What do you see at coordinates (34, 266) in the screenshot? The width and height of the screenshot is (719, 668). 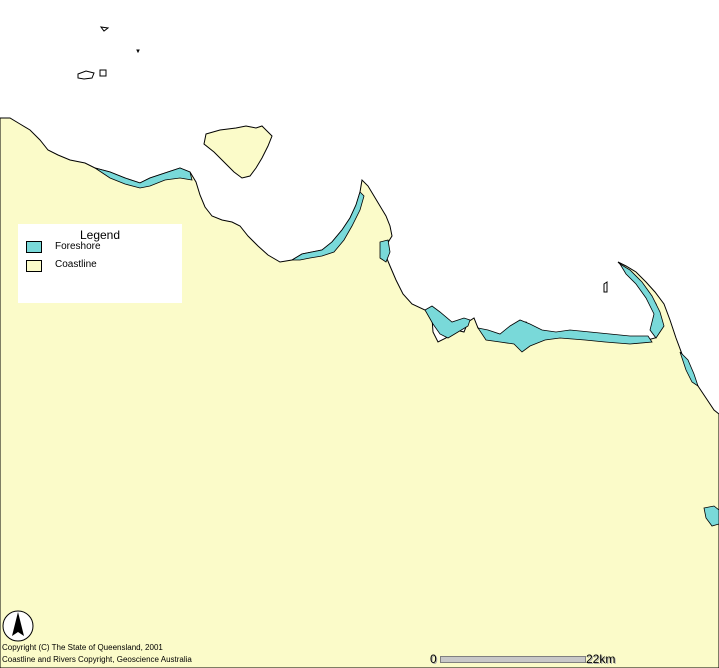 I see `legend-swatch-coastline` at bounding box center [34, 266].